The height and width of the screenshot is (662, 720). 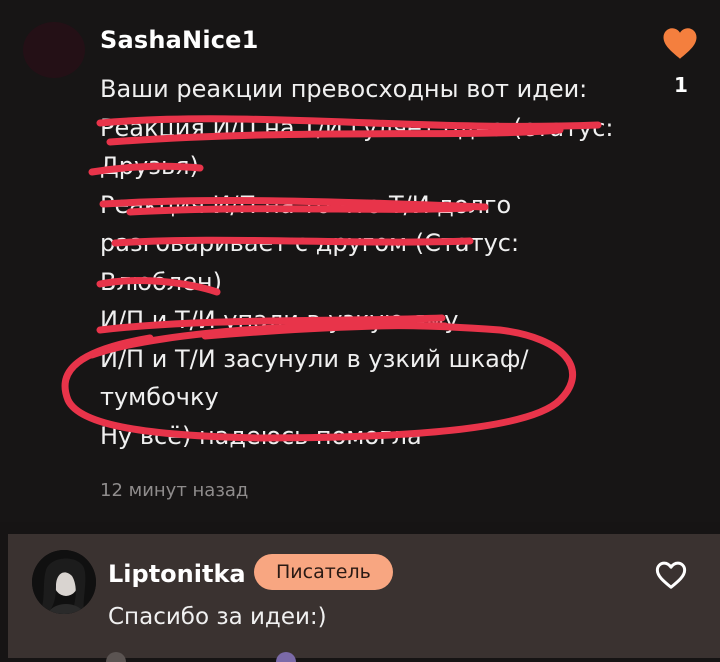 I want to click on comment-line: Реакция И/П на Т/И гуляет одна (статус:, so click(x=357, y=127).